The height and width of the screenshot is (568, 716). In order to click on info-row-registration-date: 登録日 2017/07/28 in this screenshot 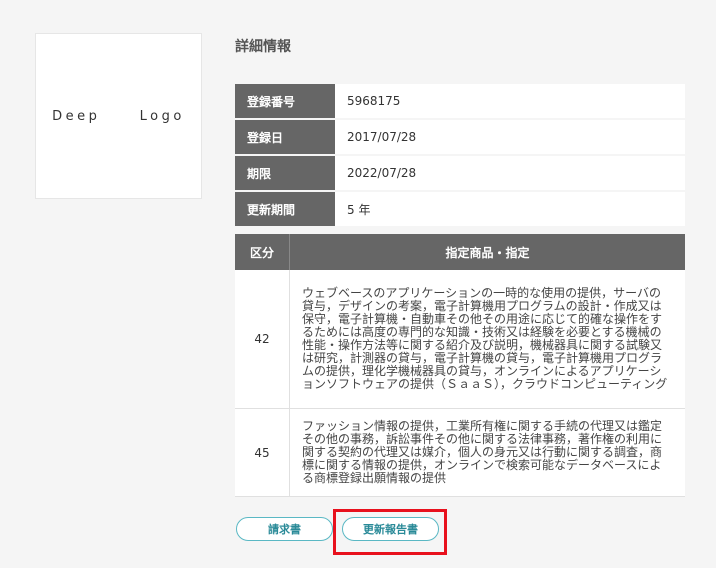, I will do `click(460, 137)`.